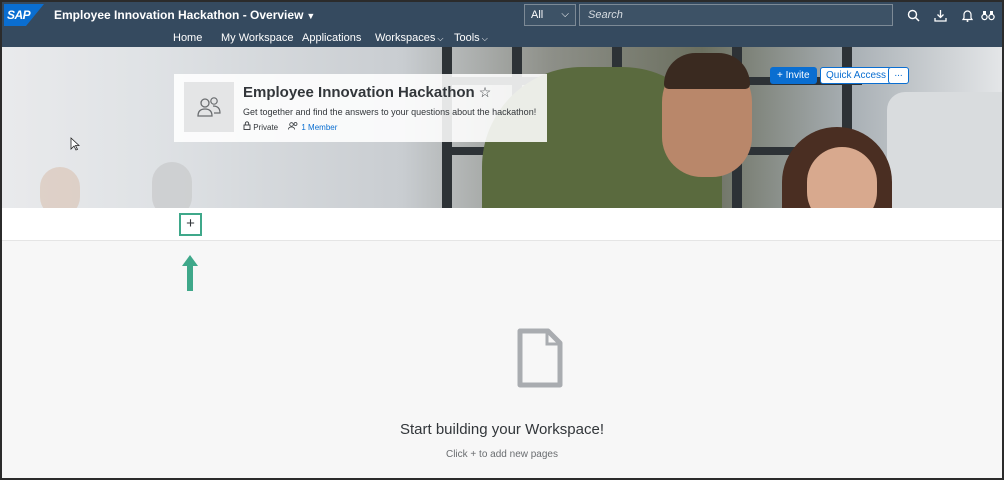  What do you see at coordinates (540, 358) in the screenshot?
I see `blank-document-icon` at bounding box center [540, 358].